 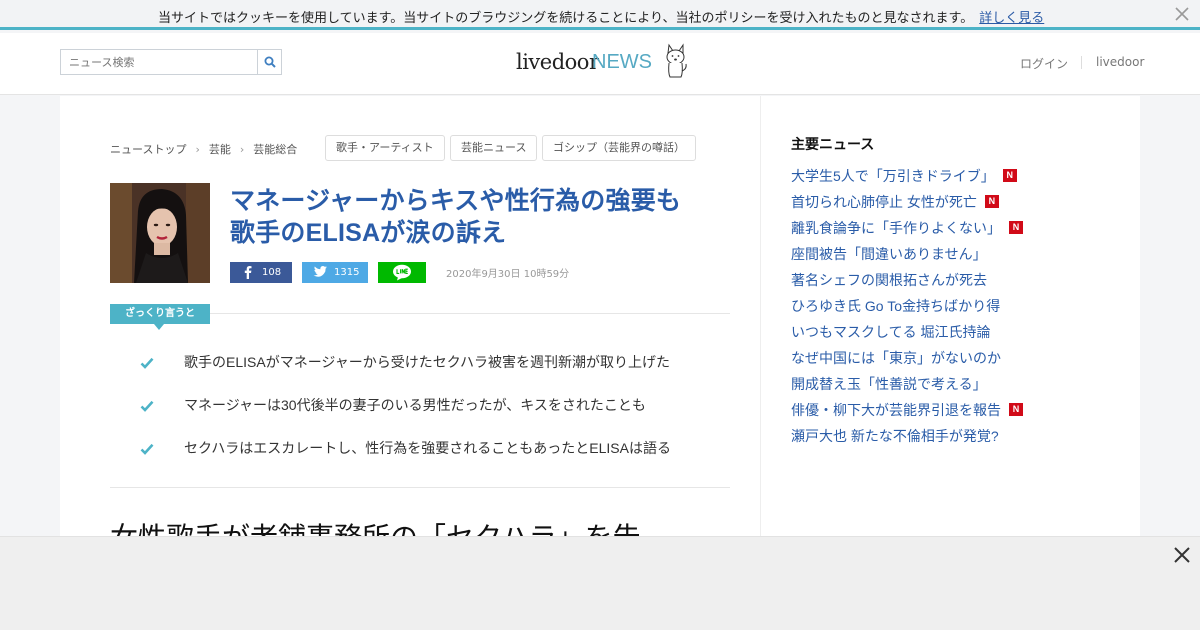 I want to click on site-header: livedoor NEWS ログイン livedoor, so click(x=600, y=64).